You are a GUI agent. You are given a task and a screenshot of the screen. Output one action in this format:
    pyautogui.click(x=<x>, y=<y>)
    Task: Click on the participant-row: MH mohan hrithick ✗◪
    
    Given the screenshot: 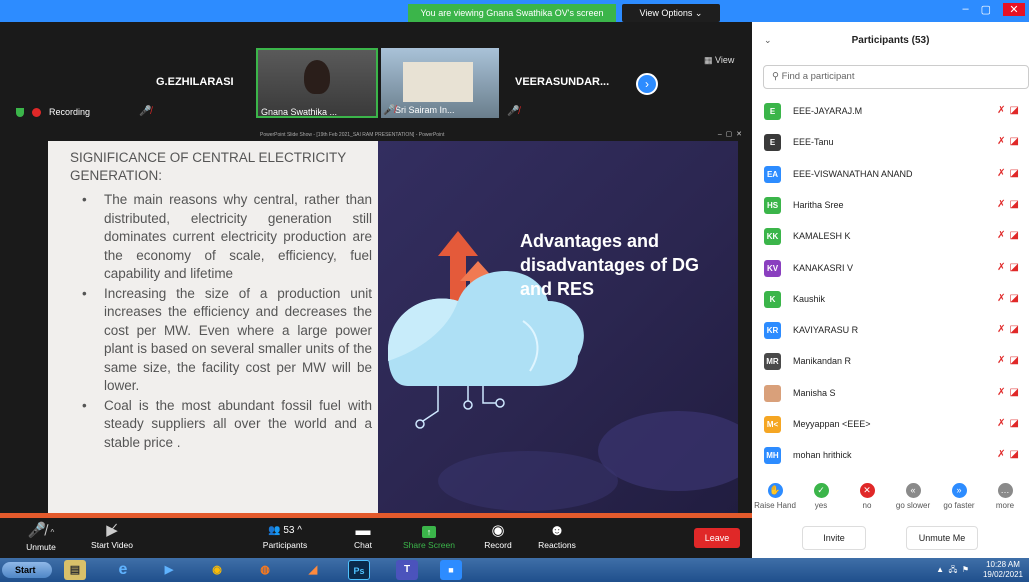 What is the action you would take?
    pyautogui.click(x=890, y=456)
    